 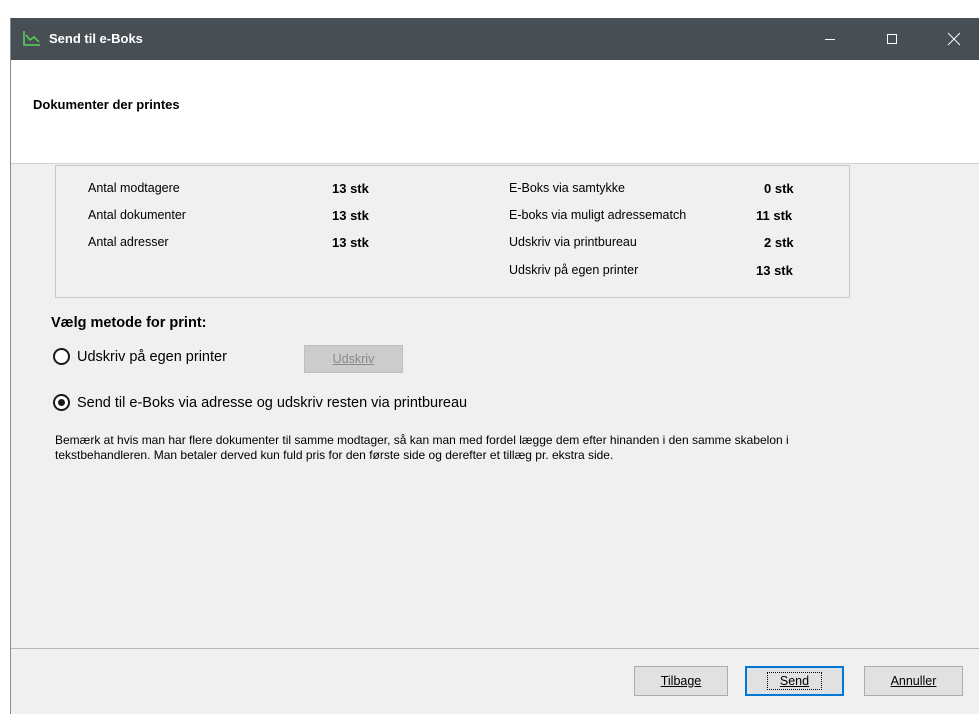 I want to click on send-button-label: Send, so click(x=794, y=681).